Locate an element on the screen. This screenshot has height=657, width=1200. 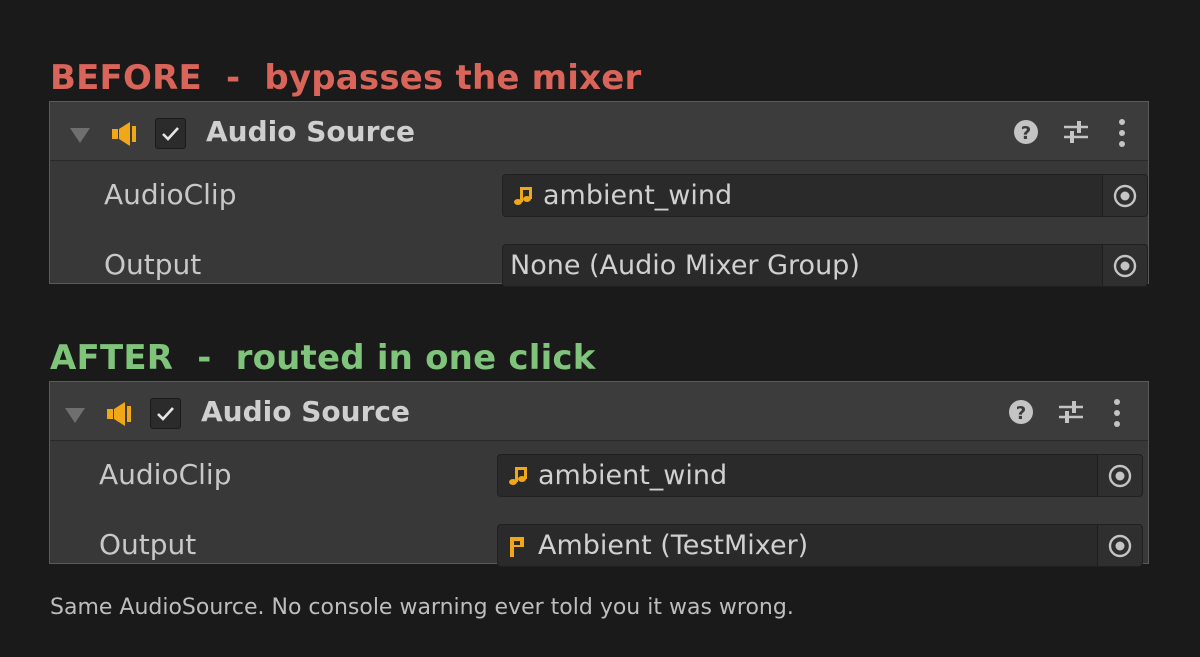
after-caption: AFTER - routed in one click is located at coordinates (323, 358).